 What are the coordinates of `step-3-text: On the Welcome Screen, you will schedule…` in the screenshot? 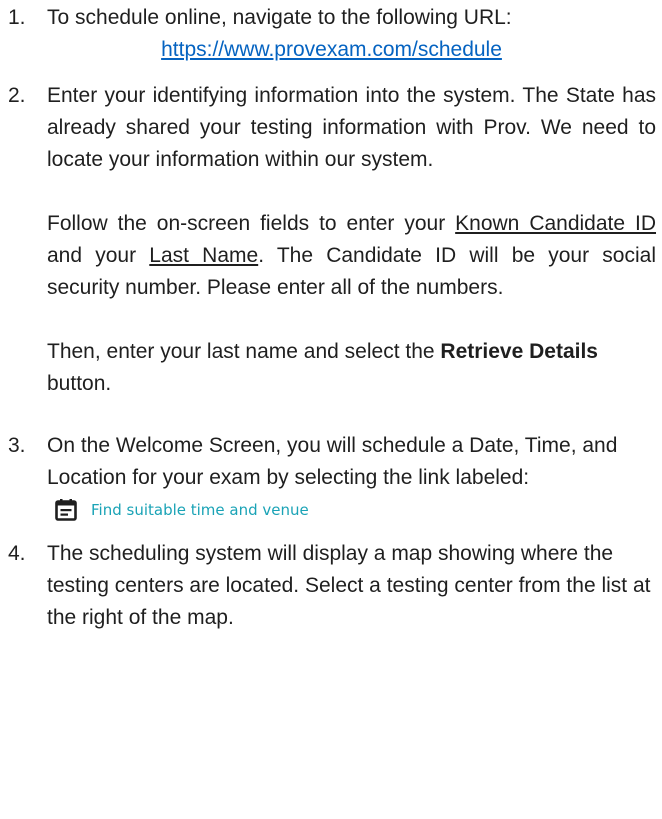 It's located at (332, 461).